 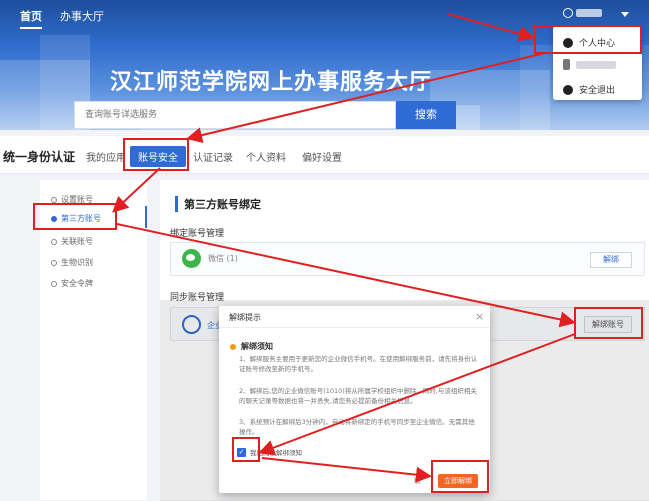 I want to click on notice-heading: 解绑须知, so click(x=251, y=346).